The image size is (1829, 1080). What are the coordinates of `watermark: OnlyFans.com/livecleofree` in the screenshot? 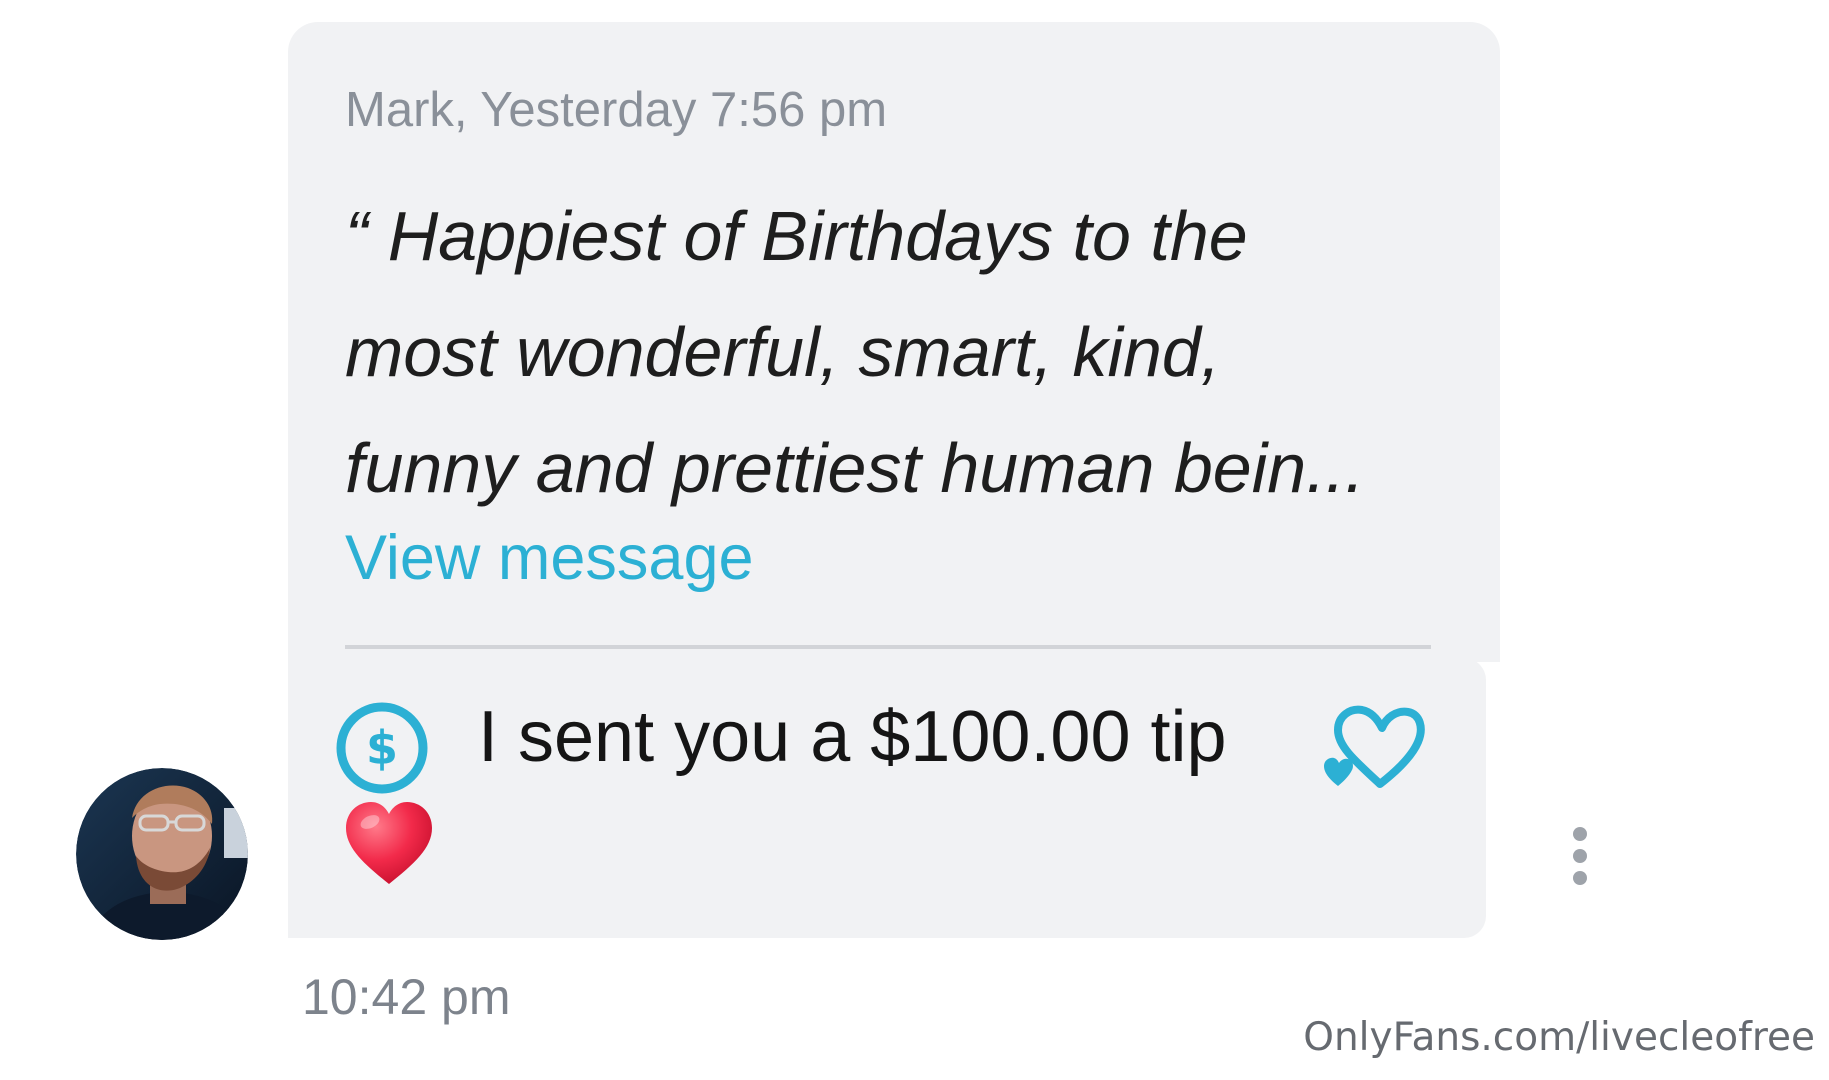 It's located at (1559, 1037).